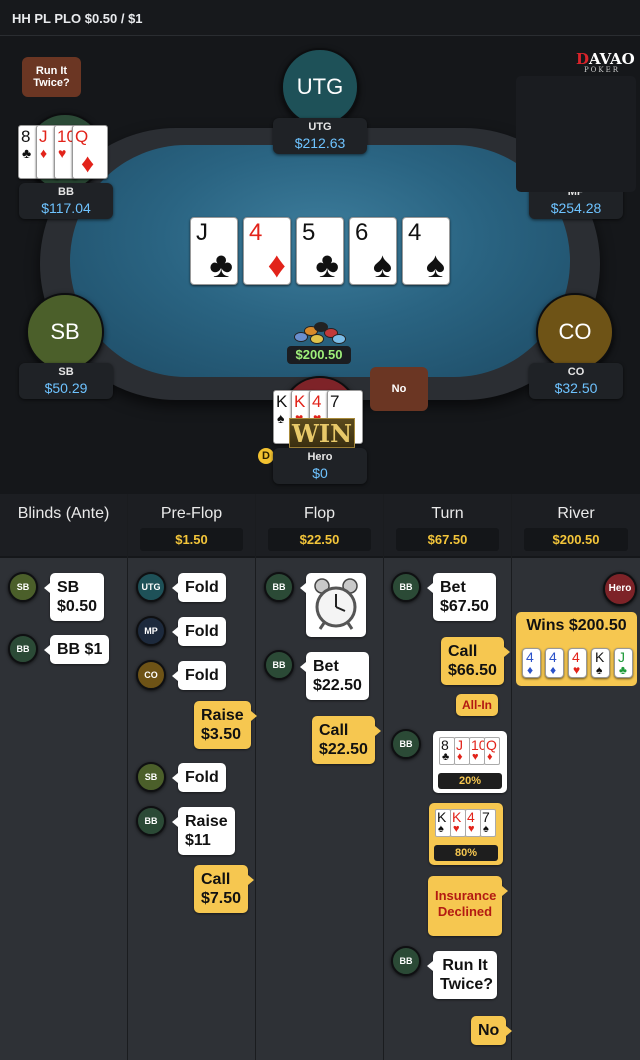 The height and width of the screenshot is (1060, 640). What do you see at coordinates (576, 372) in the screenshot?
I see `seat-co-name: CO` at bounding box center [576, 372].